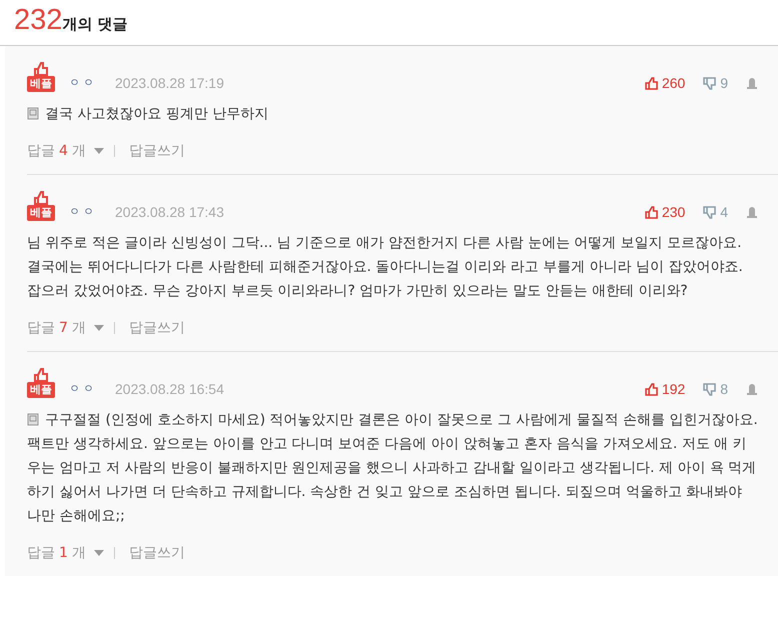 The height and width of the screenshot is (625, 778). I want to click on dislike-button: 9, so click(715, 83).